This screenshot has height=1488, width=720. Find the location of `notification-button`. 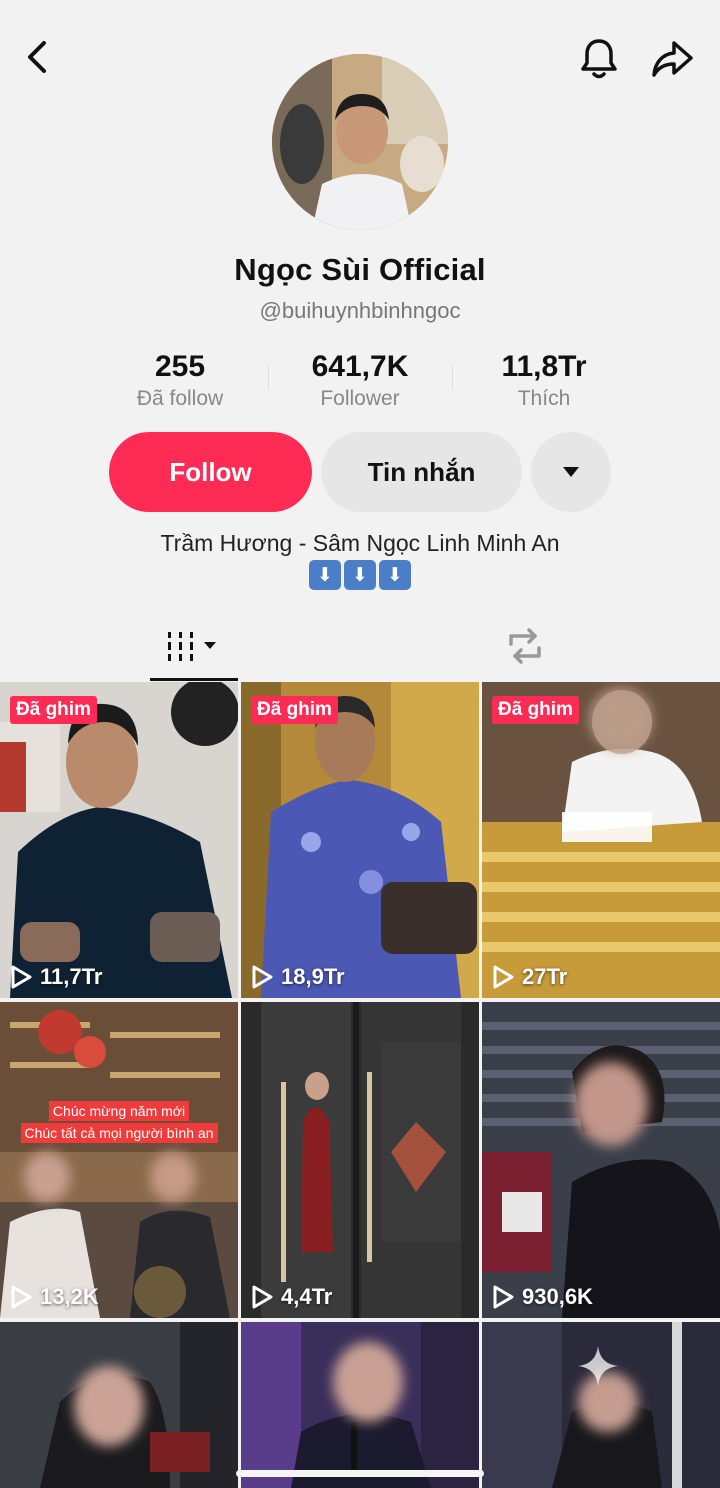

notification-button is located at coordinates (599, 59).